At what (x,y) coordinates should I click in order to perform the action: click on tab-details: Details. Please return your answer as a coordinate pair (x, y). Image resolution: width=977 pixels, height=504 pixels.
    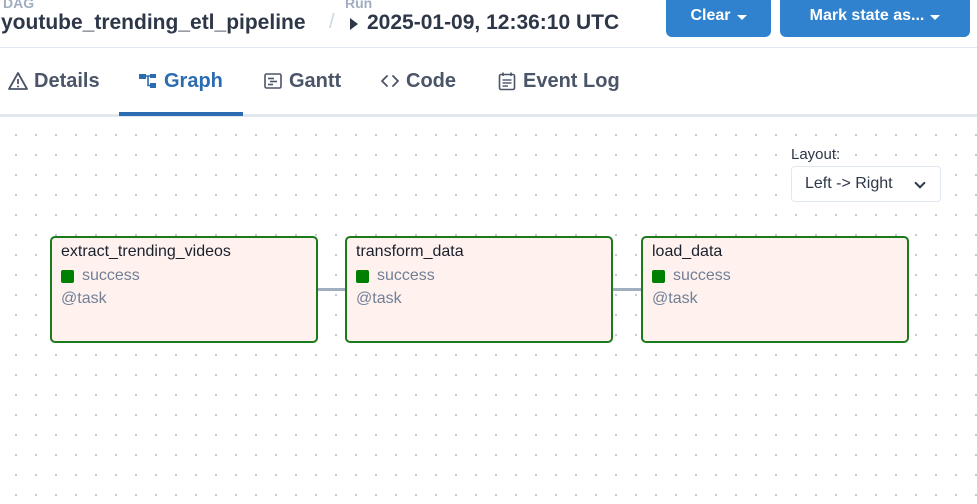
    Looking at the image, I should click on (54, 81).